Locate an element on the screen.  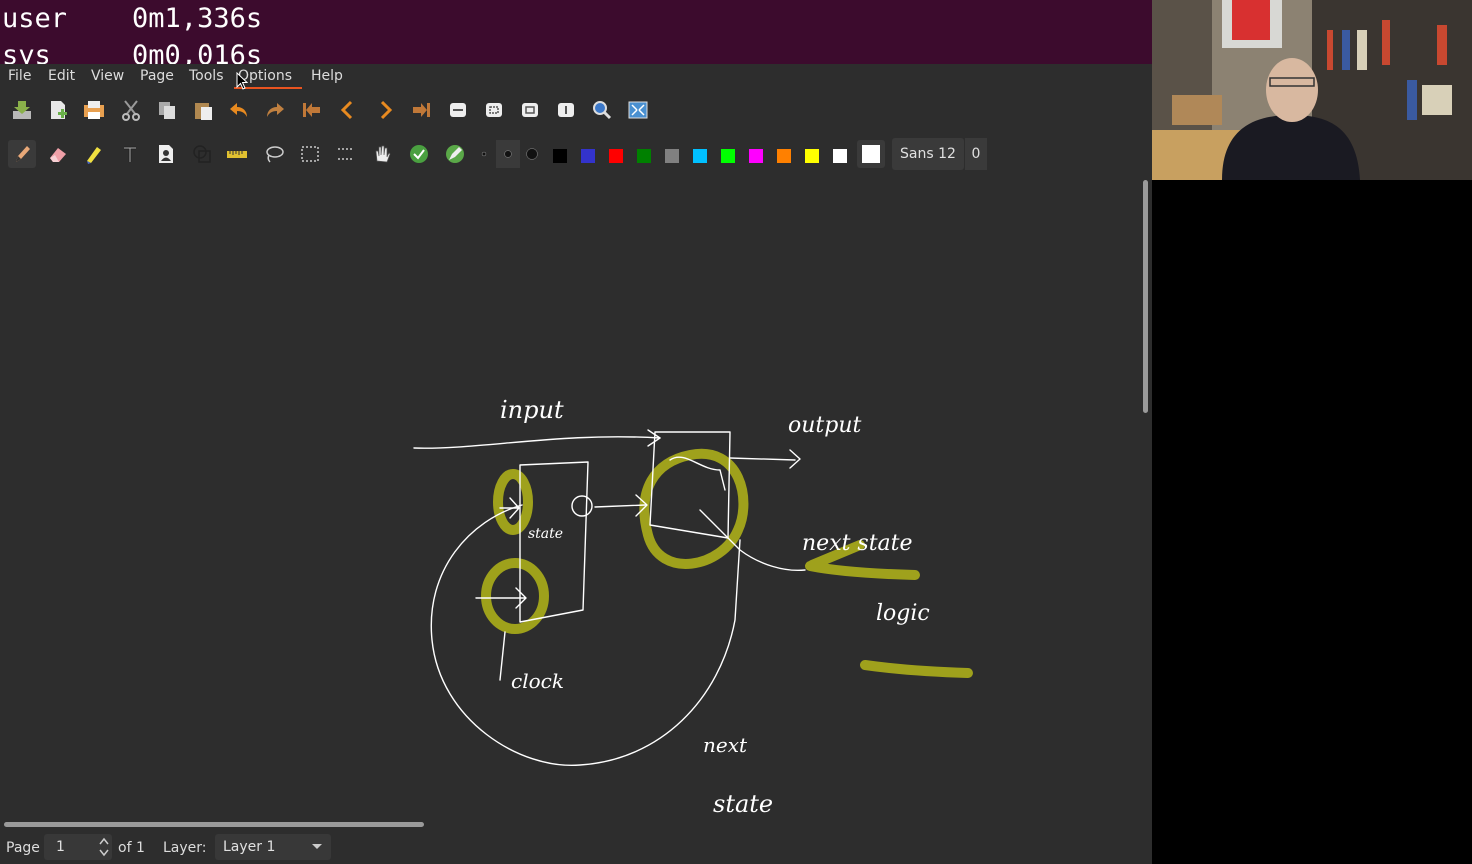
output-arrow is located at coordinates (765, 459).